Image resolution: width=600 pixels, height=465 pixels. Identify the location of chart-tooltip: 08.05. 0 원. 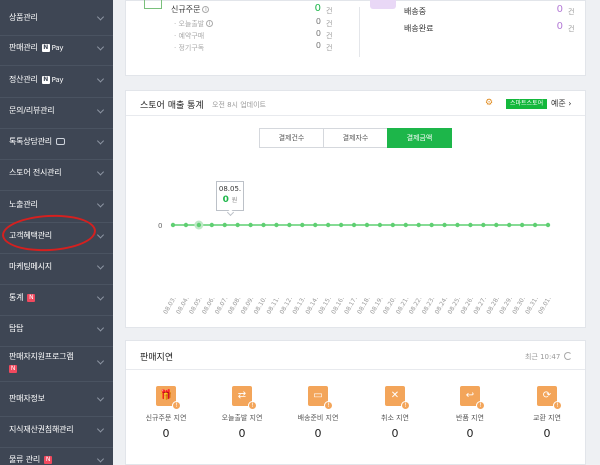
(230, 196).